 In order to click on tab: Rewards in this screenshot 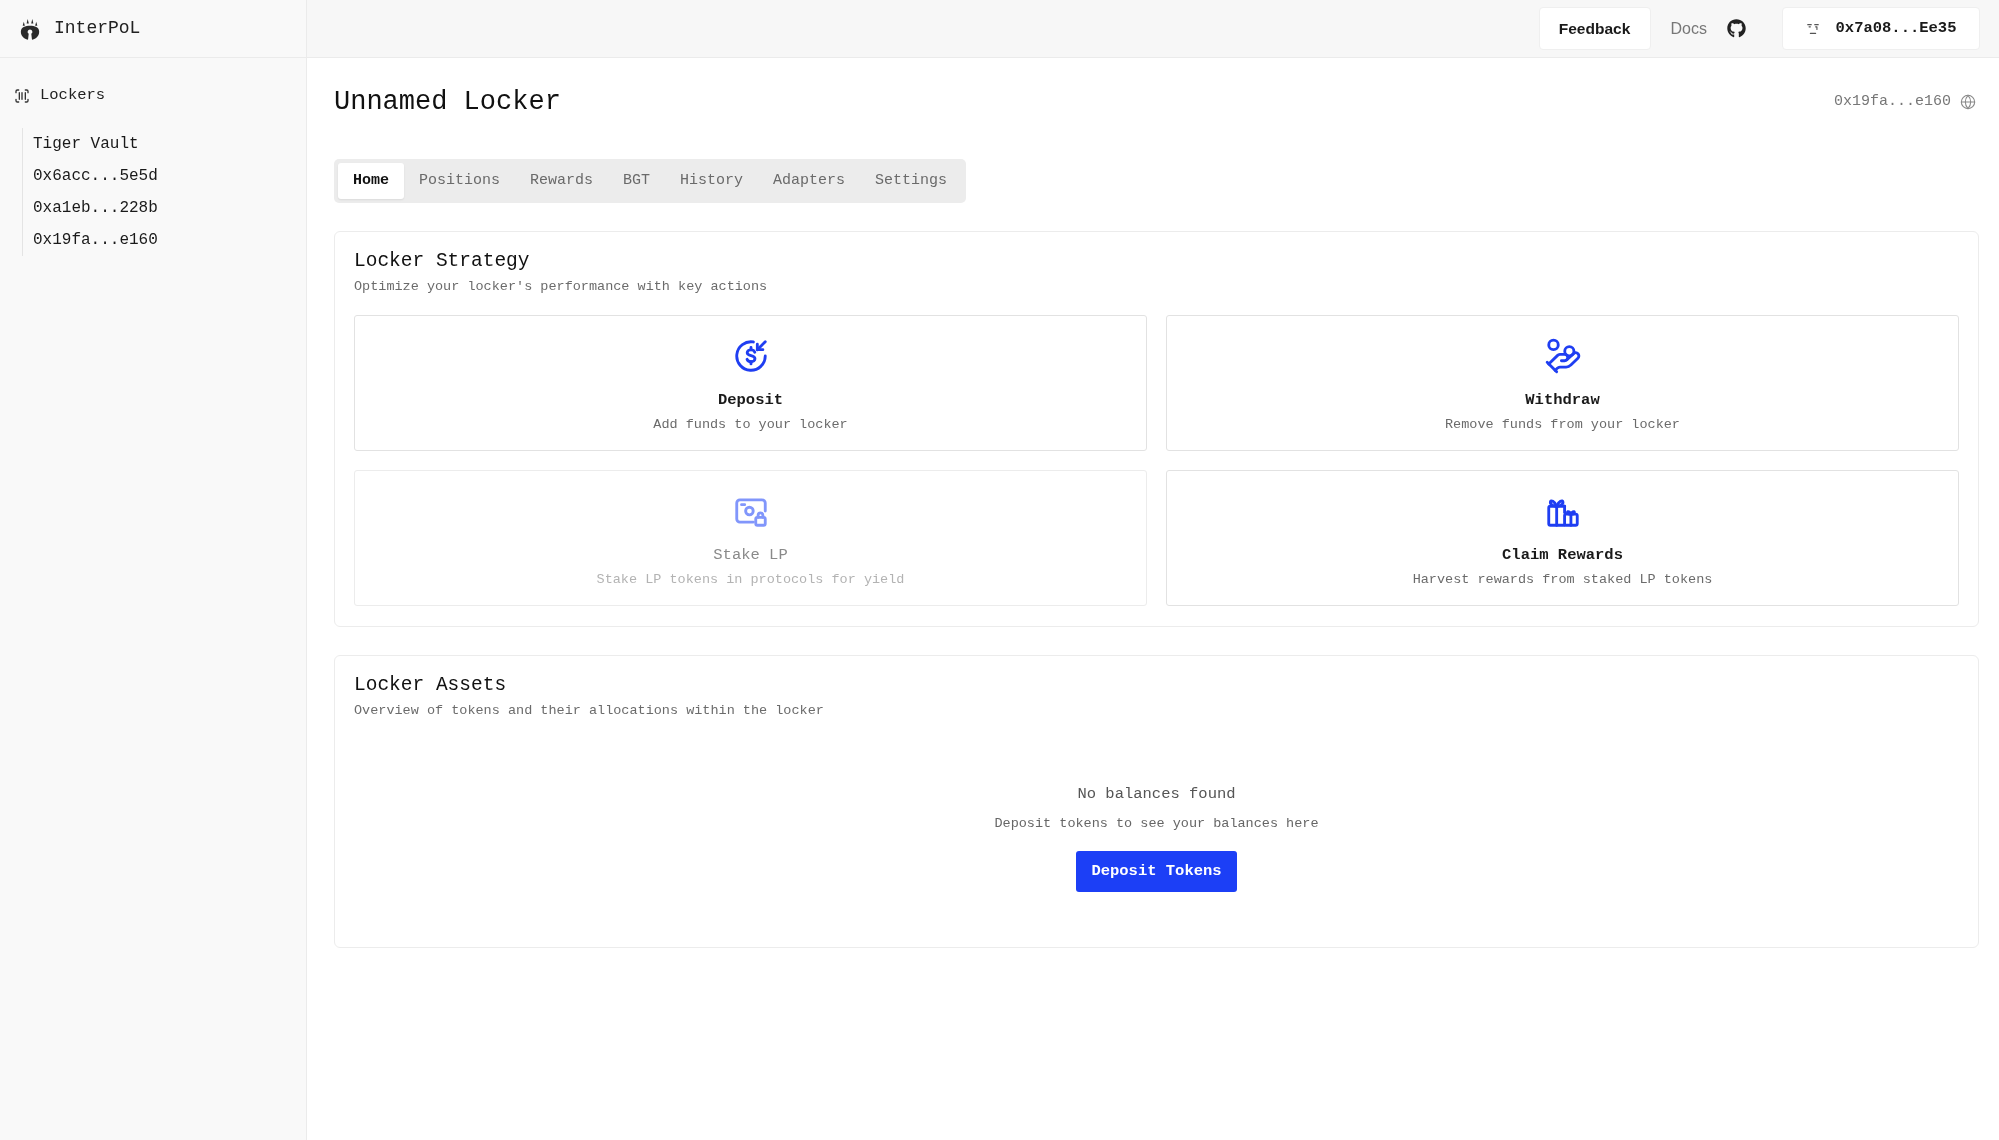, I will do `click(562, 181)`.